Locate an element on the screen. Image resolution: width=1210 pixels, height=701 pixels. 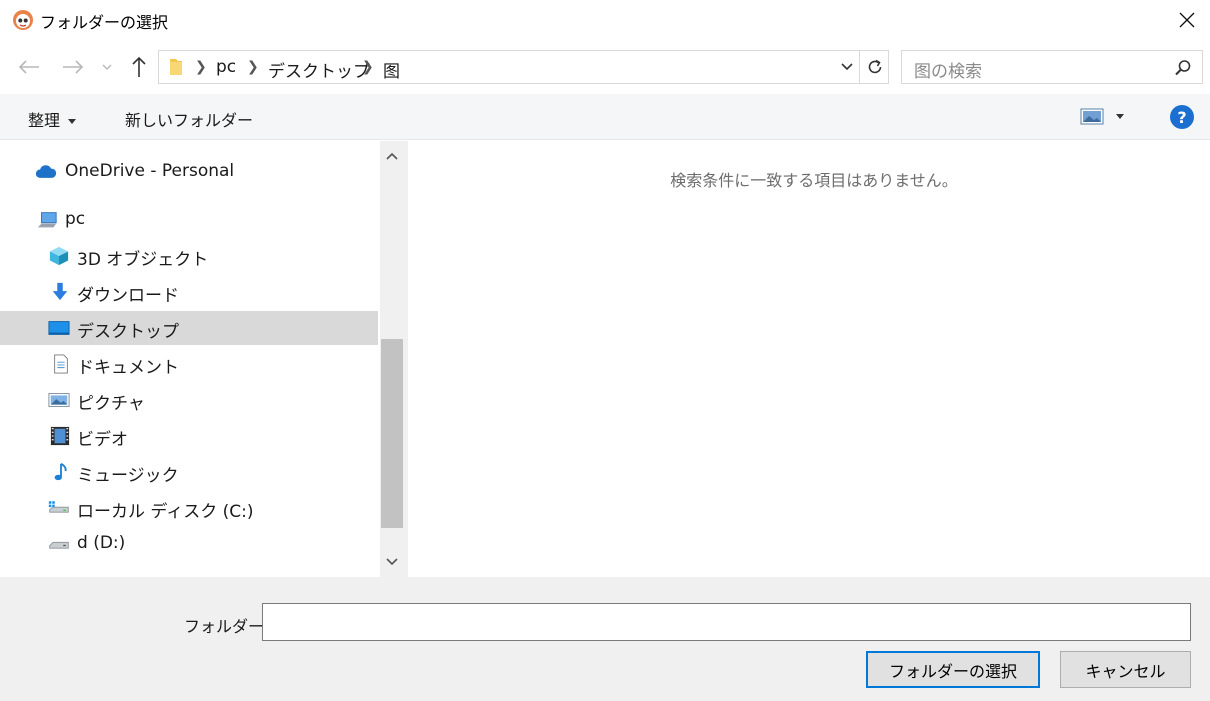
document-icon is located at coordinates (61, 364).